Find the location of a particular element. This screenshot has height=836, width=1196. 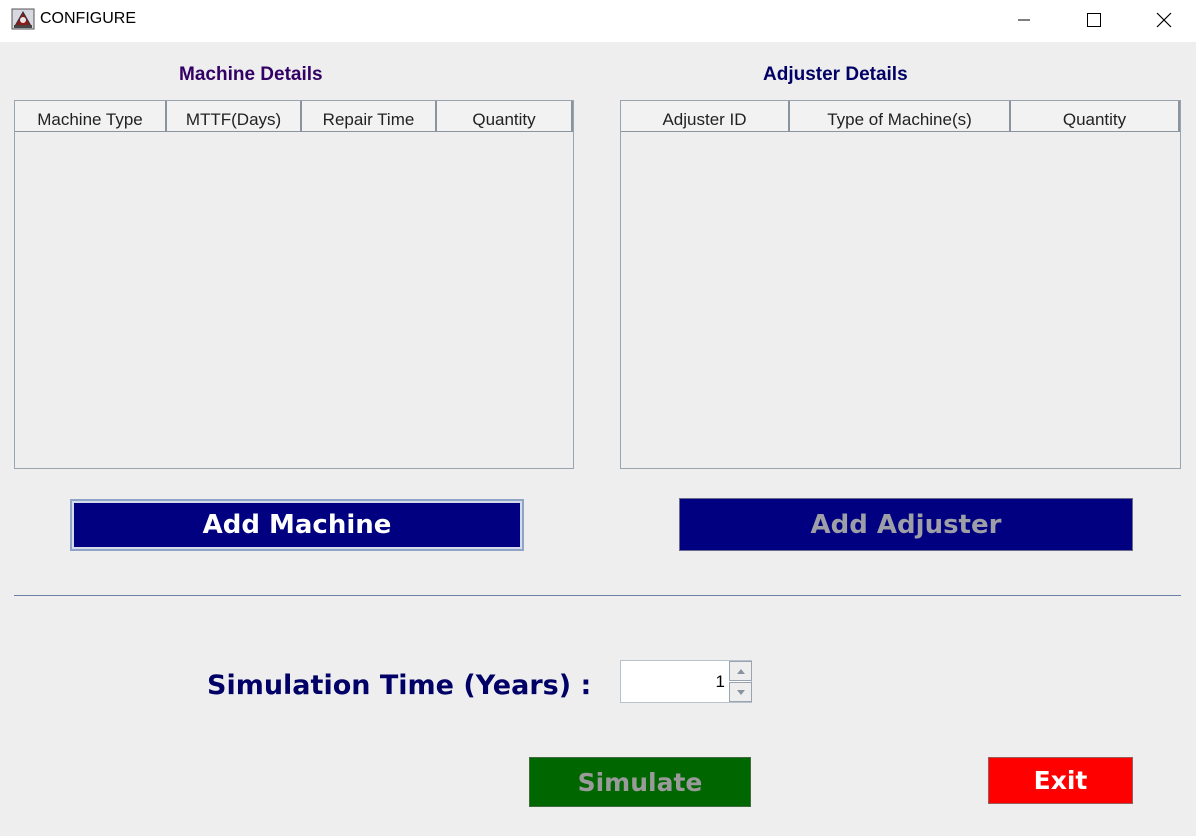

caret-up-icon is located at coordinates (740, 671).